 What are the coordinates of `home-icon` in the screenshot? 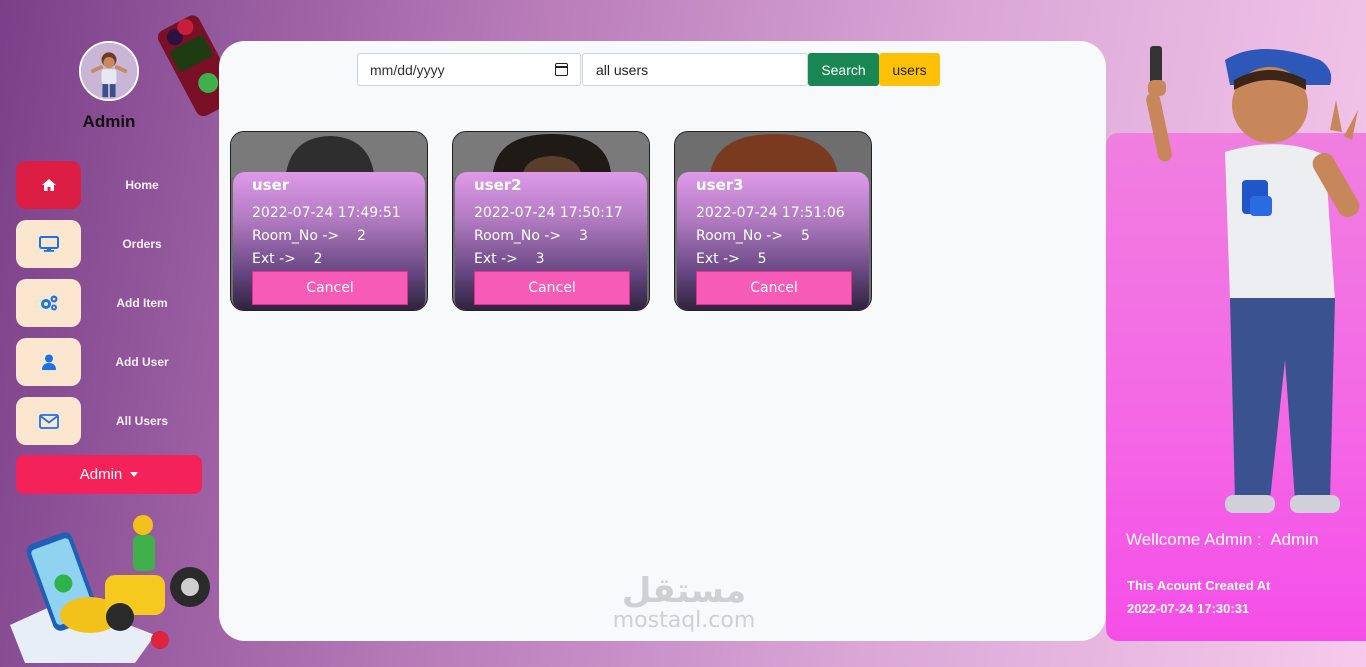 It's located at (48, 185).